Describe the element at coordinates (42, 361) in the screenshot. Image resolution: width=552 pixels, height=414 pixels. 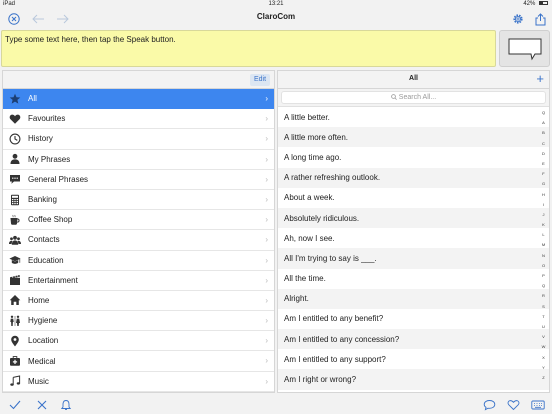
I see `category-label: Medical` at that location.